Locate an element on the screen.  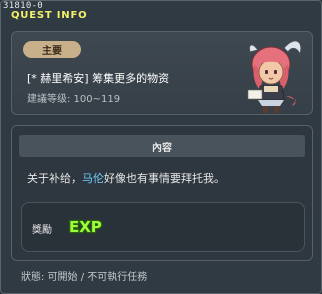
svg-text: EXP is located at coordinates (85, 227).